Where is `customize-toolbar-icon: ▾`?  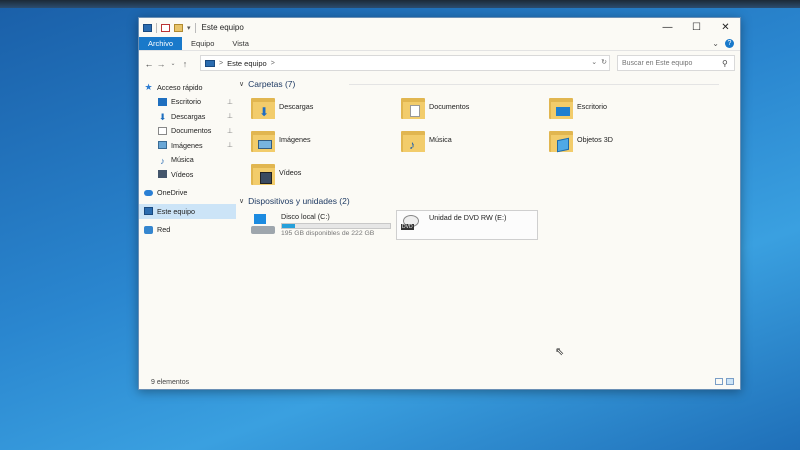
customize-toolbar-icon: ▾ is located at coordinates (189, 28).